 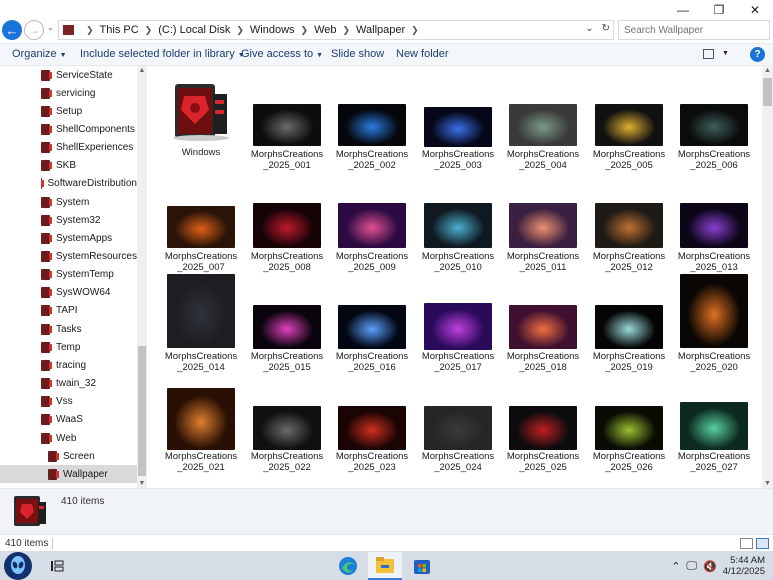 What do you see at coordinates (629, 222) in the screenshot?
I see `file-item: MorphsCreations _2025_012` at bounding box center [629, 222].